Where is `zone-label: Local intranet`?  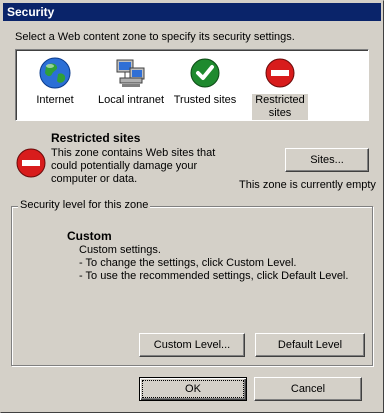
zone-label: Local intranet is located at coordinates (131, 100).